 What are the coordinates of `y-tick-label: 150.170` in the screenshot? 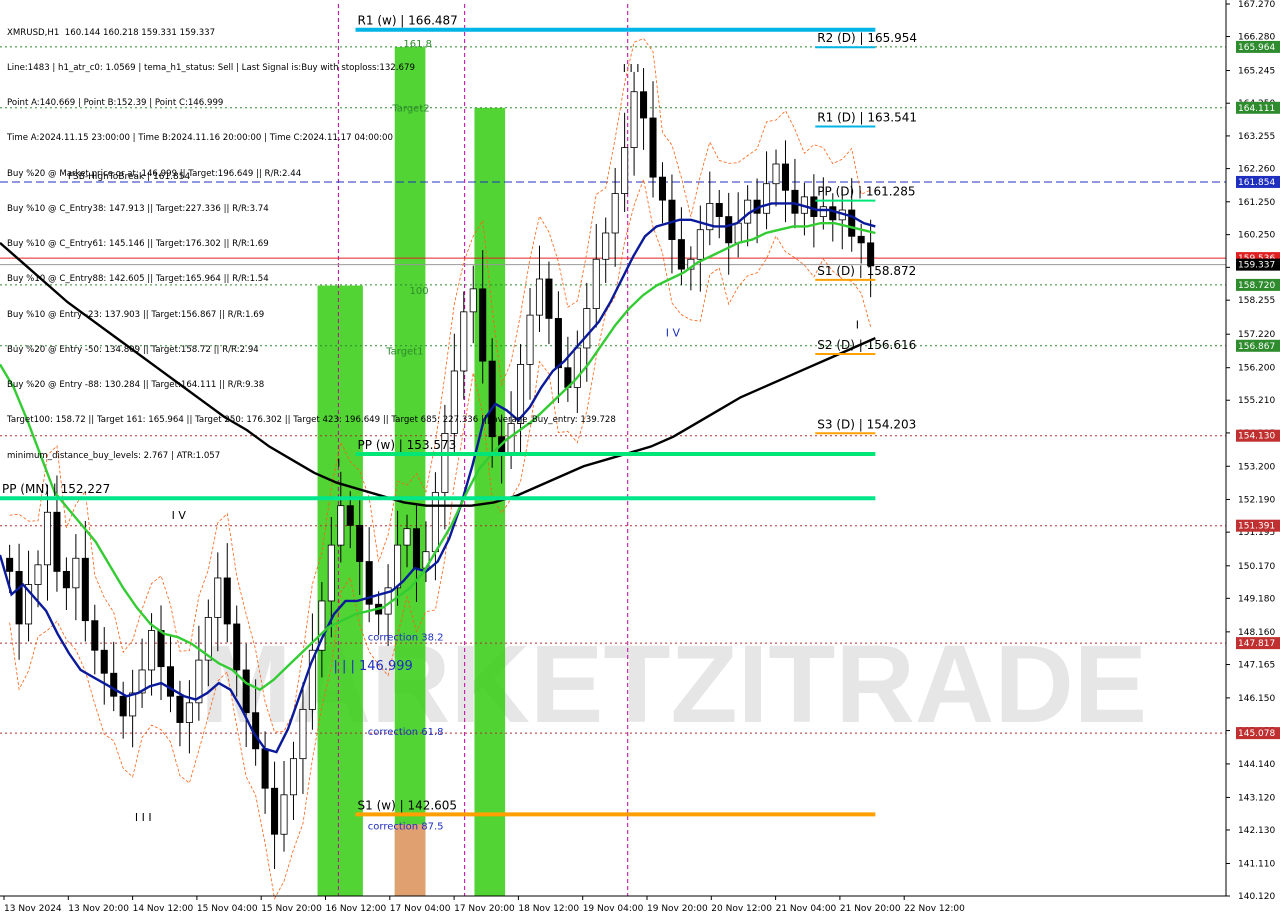 It's located at (1256, 567).